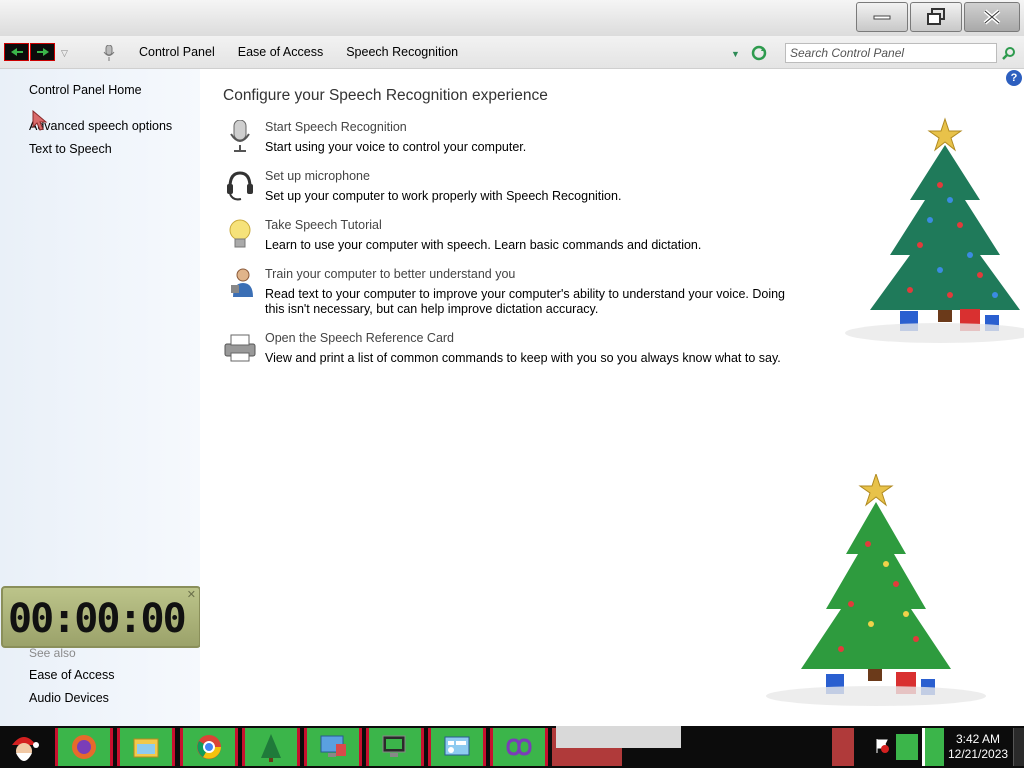  I want to click on clock-widget: 00:00:00 ✕, so click(101, 617).